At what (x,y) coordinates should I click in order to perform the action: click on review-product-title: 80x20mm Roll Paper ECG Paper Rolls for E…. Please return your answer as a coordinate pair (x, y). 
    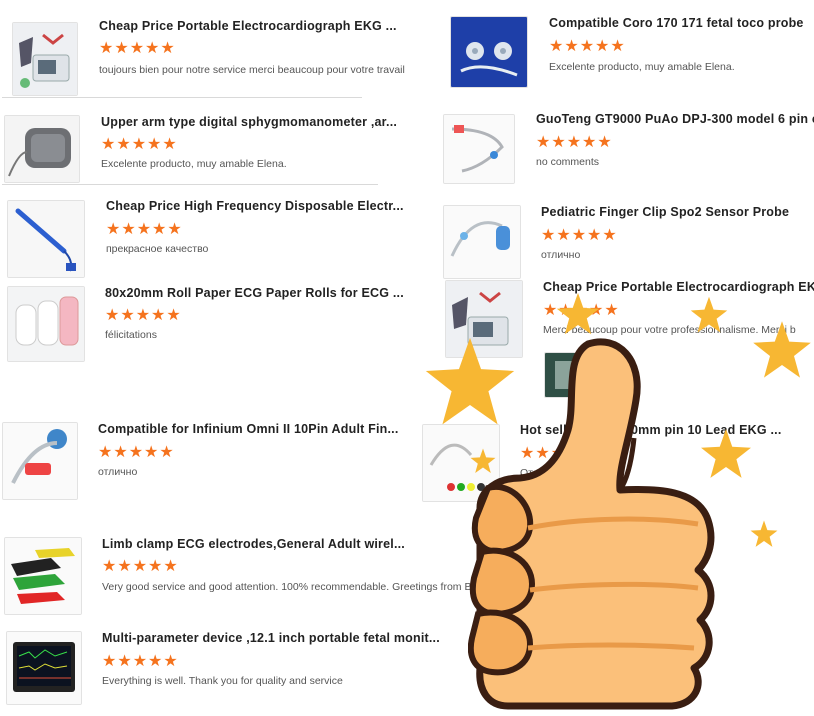
    Looking at the image, I should click on (254, 293).